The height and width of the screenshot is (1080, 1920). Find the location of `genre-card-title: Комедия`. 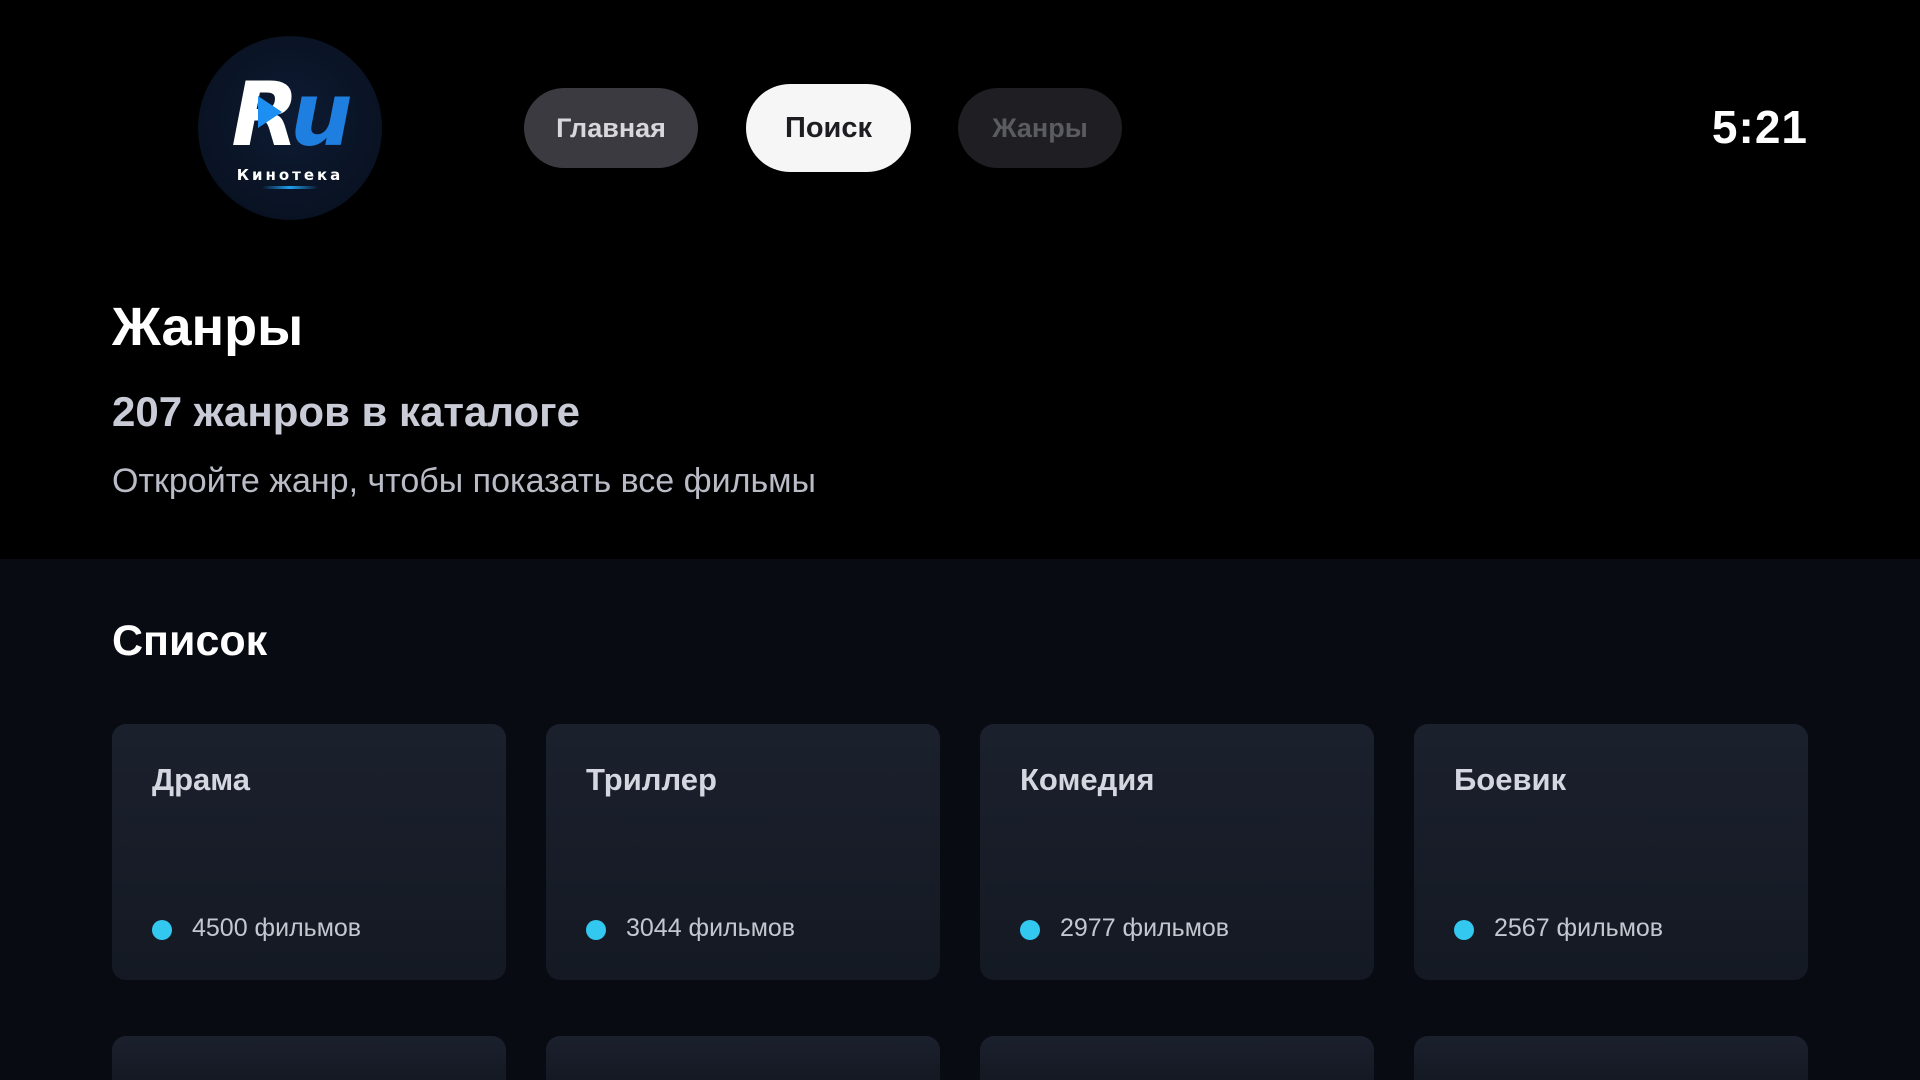

genre-card-title: Комедия is located at coordinates (1087, 779).